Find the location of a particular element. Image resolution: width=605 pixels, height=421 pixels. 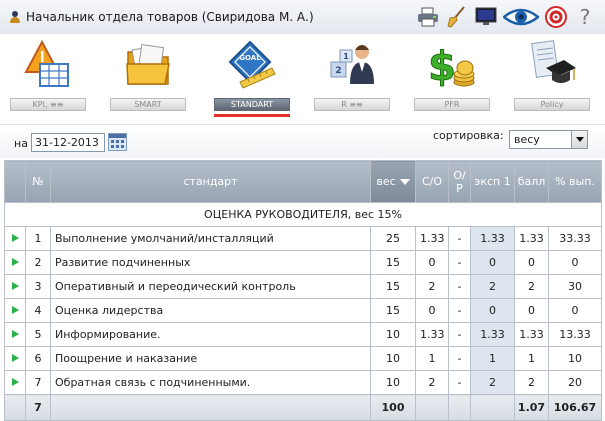

toolbar: ? is located at coordinates (506, 17).